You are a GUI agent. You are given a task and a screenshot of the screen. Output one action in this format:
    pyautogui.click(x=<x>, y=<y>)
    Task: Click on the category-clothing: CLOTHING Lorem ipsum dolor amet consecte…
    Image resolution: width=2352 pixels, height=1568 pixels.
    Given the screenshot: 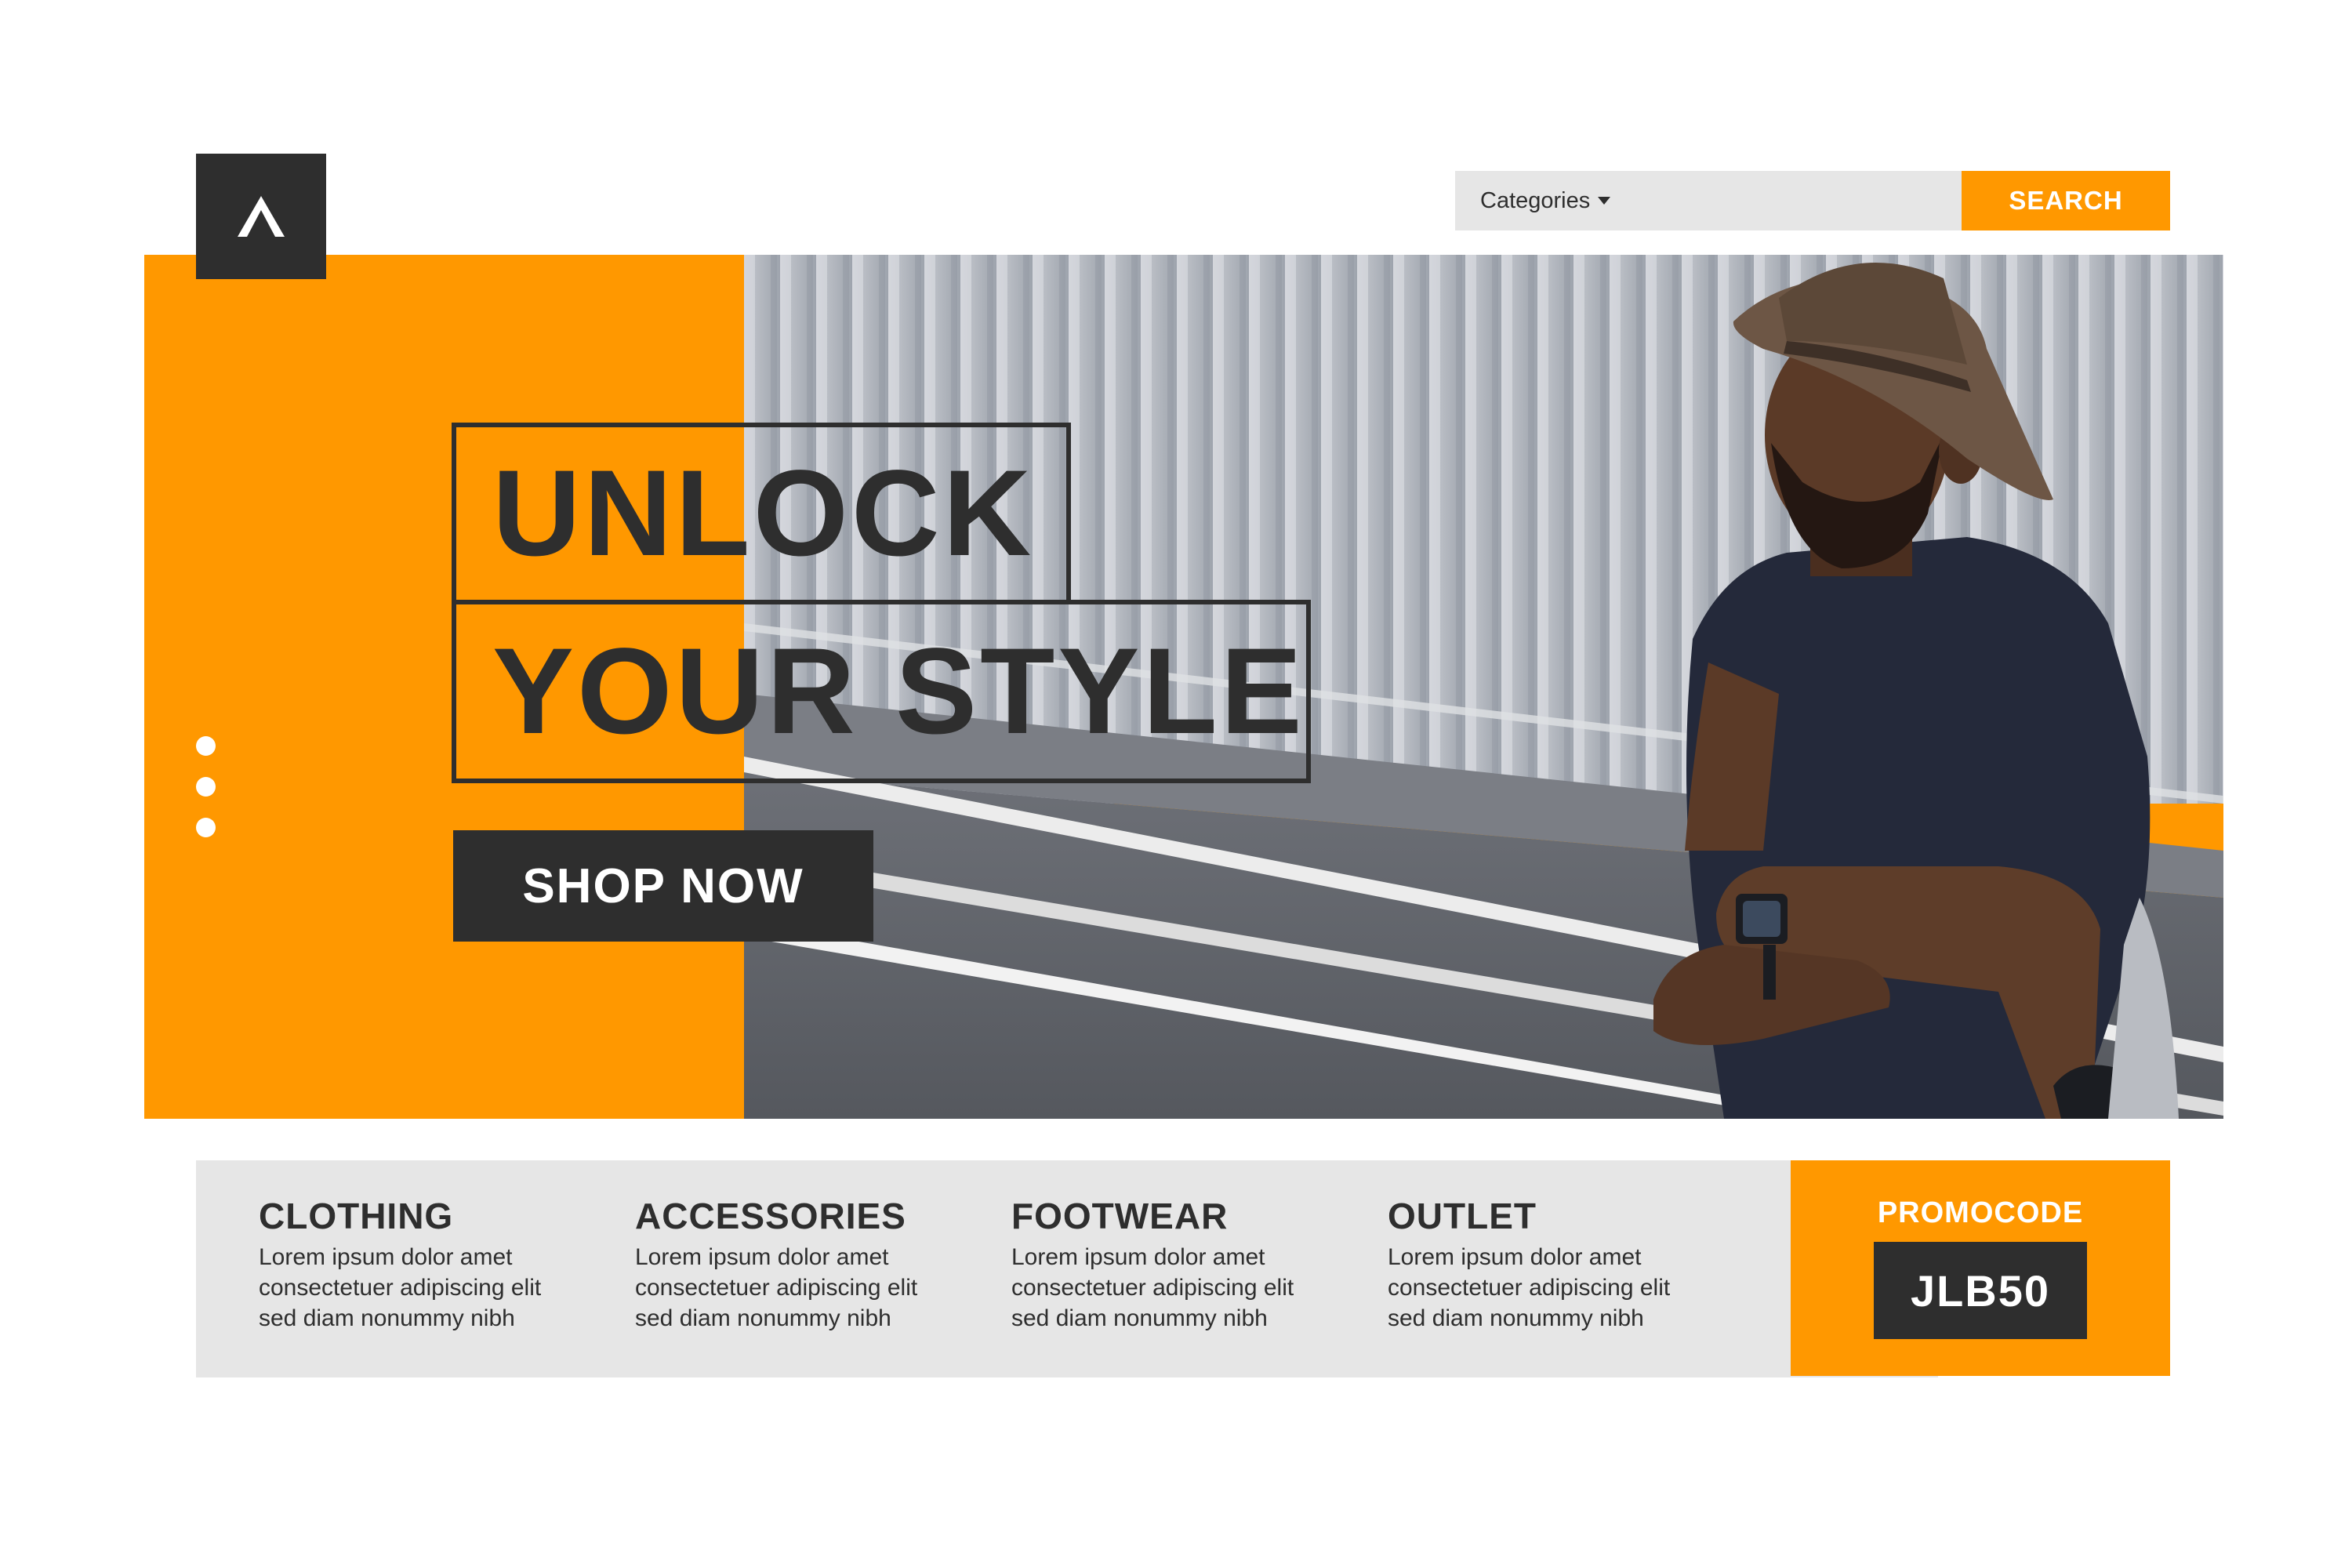 What is the action you would take?
    pyautogui.click(x=431, y=1264)
    